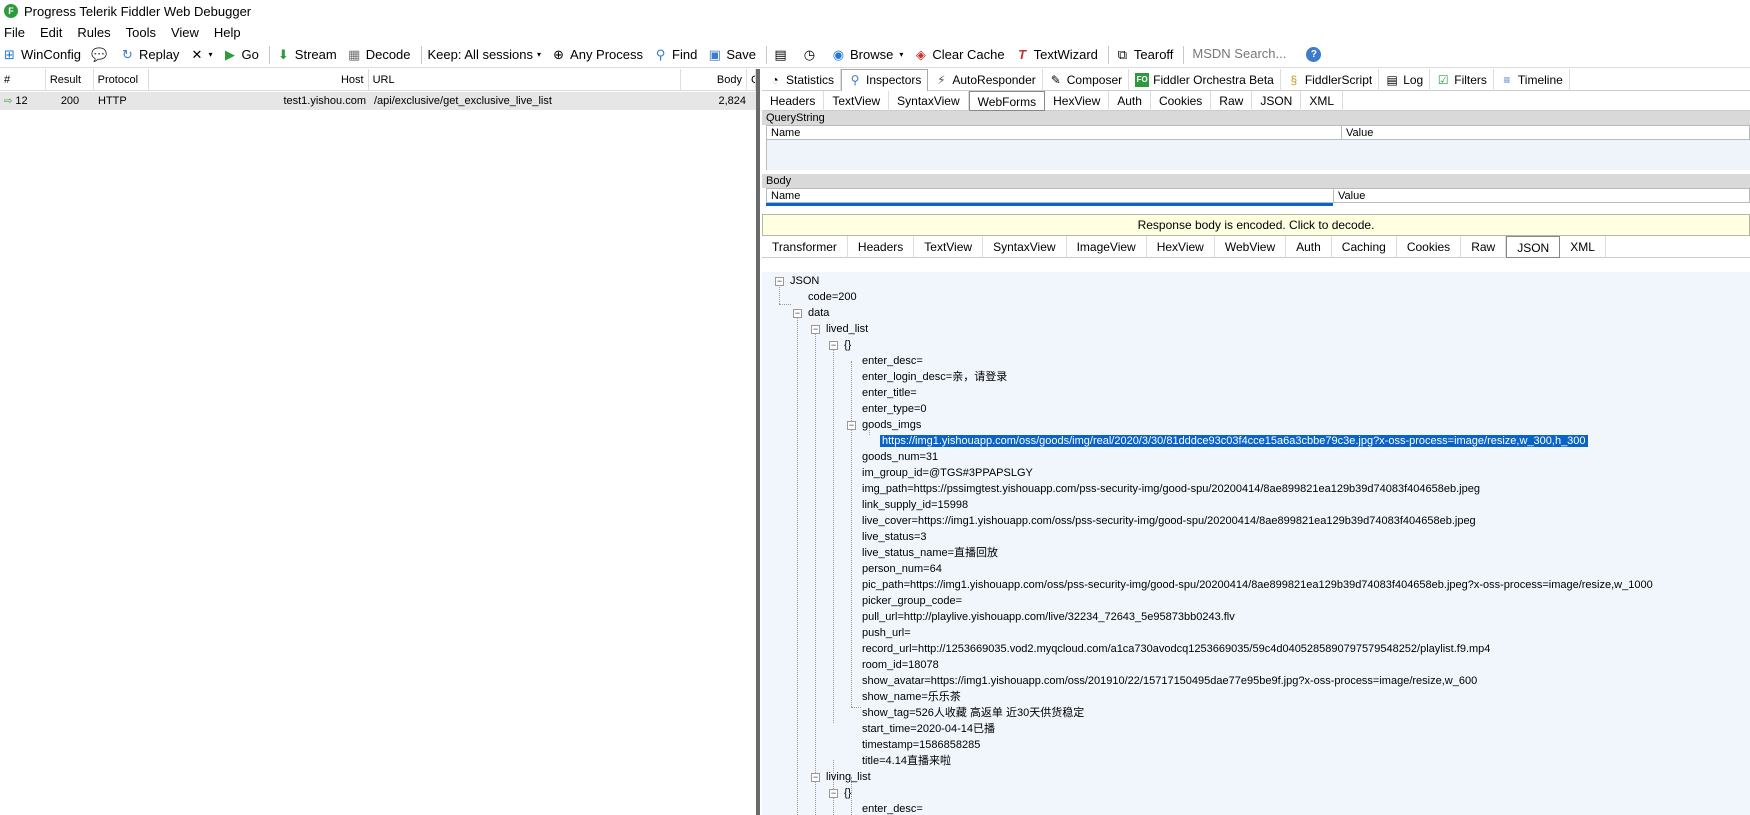  What do you see at coordinates (675, 54) in the screenshot?
I see `find-button: ⚲ Find` at bounding box center [675, 54].